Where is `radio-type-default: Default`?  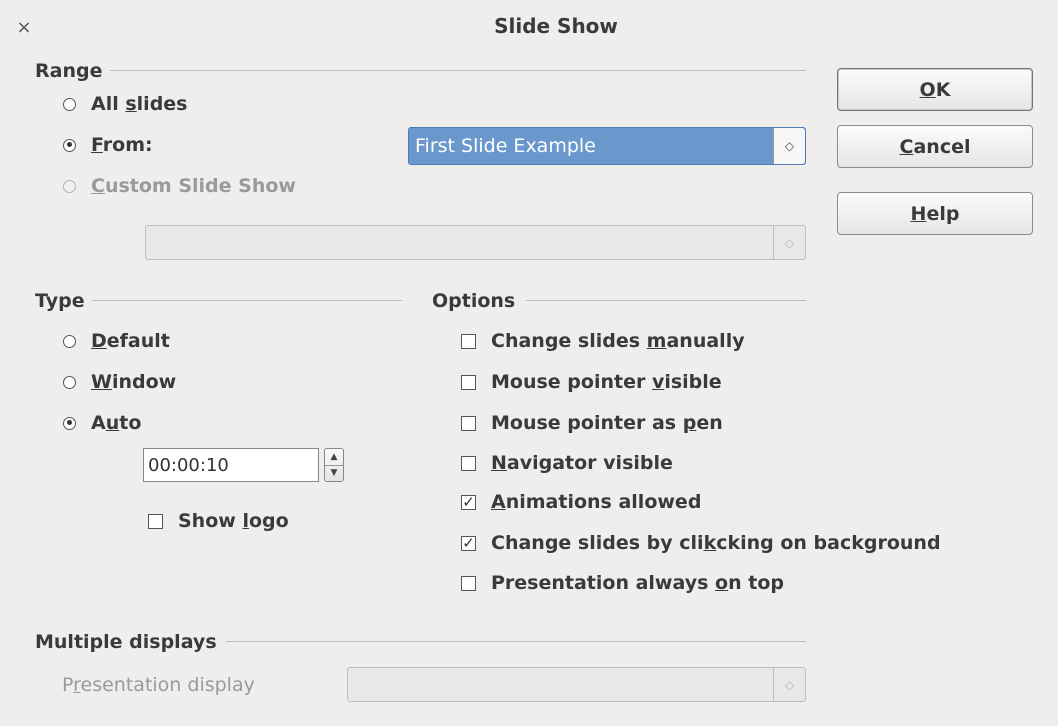
radio-type-default: Default is located at coordinates (116, 341).